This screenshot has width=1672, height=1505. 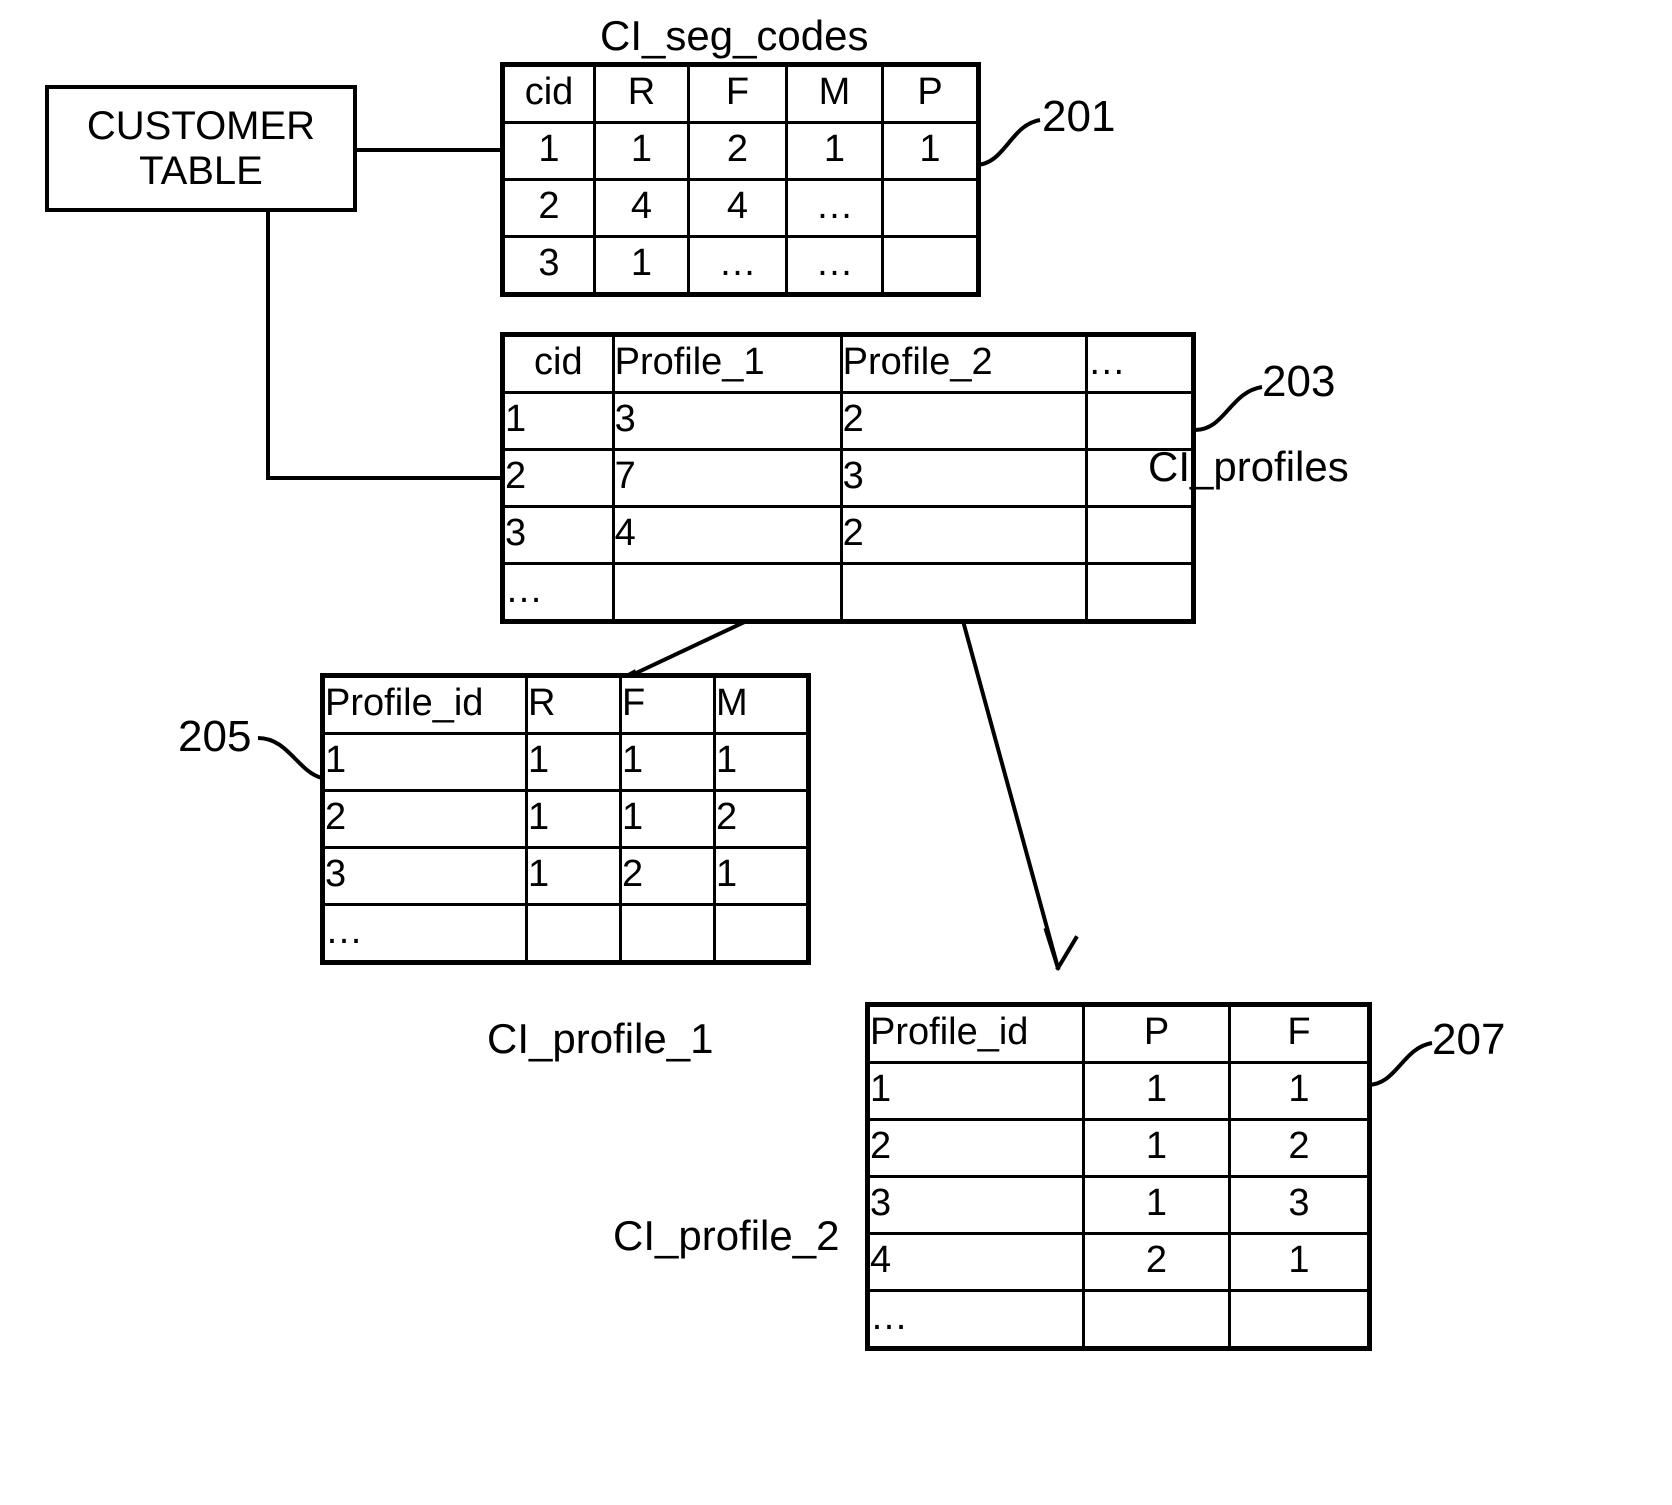 What do you see at coordinates (201, 170) in the screenshot?
I see `customer-table-line2: TABLE` at bounding box center [201, 170].